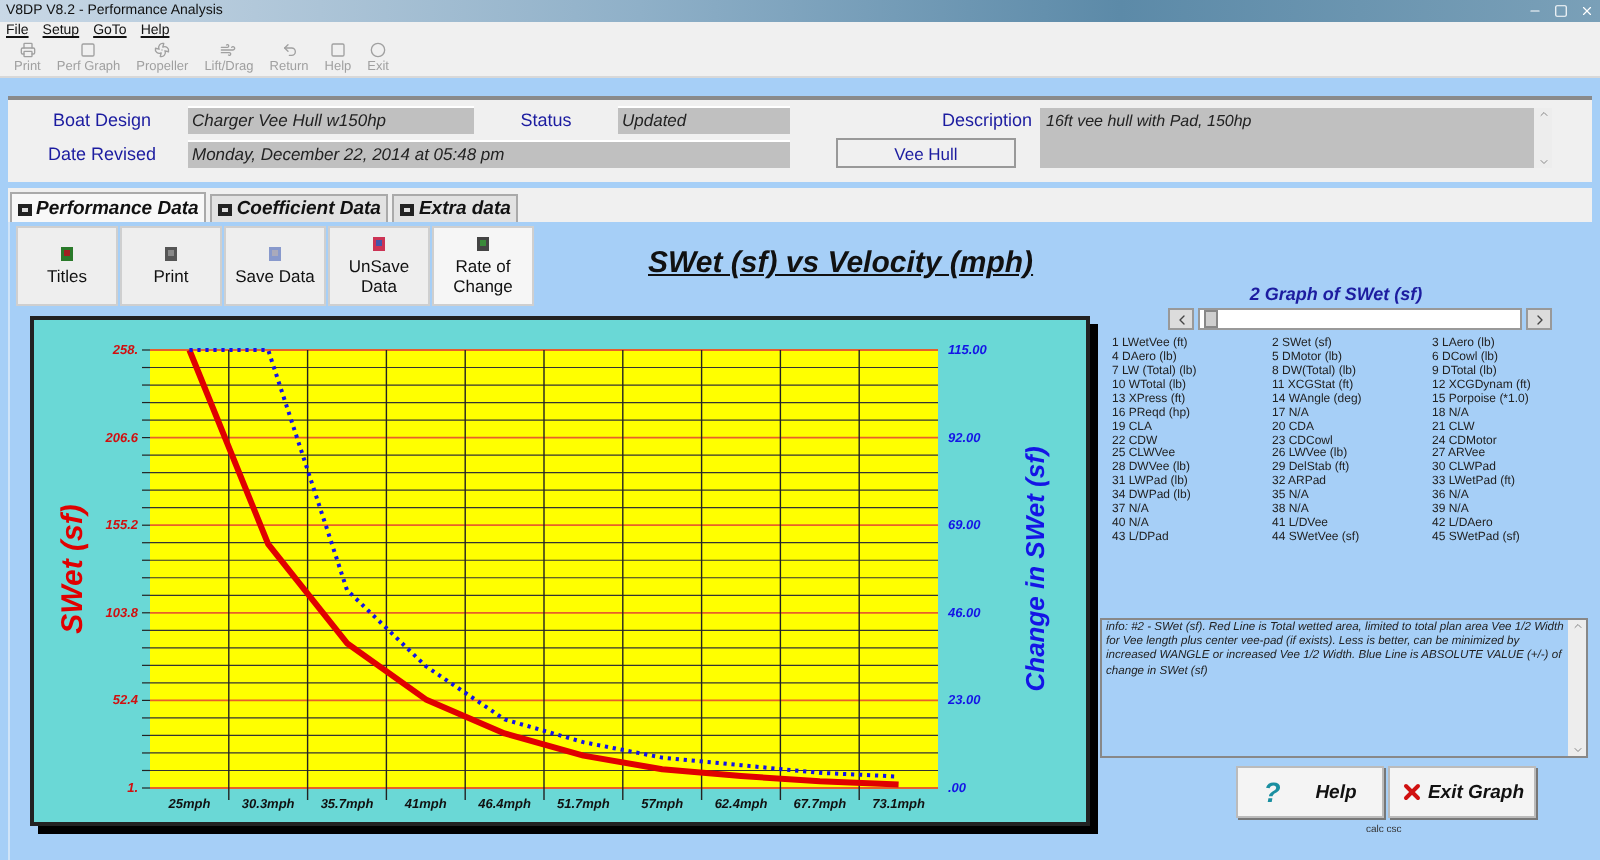 The image size is (1600, 860). I want to click on graph-button: Print, so click(171, 266).